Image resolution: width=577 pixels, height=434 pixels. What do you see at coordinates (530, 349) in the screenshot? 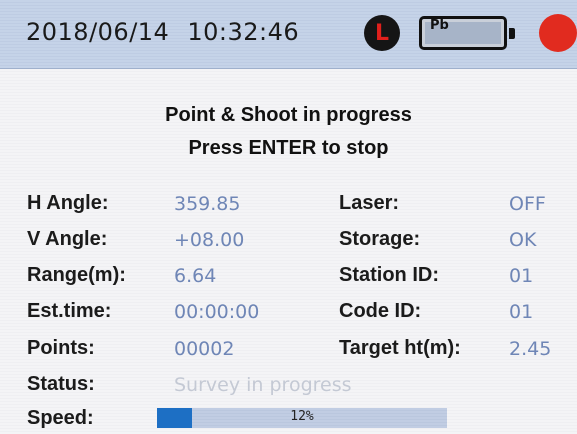
I see `target-height-value: 2.45` at bounding box center [530, 349].